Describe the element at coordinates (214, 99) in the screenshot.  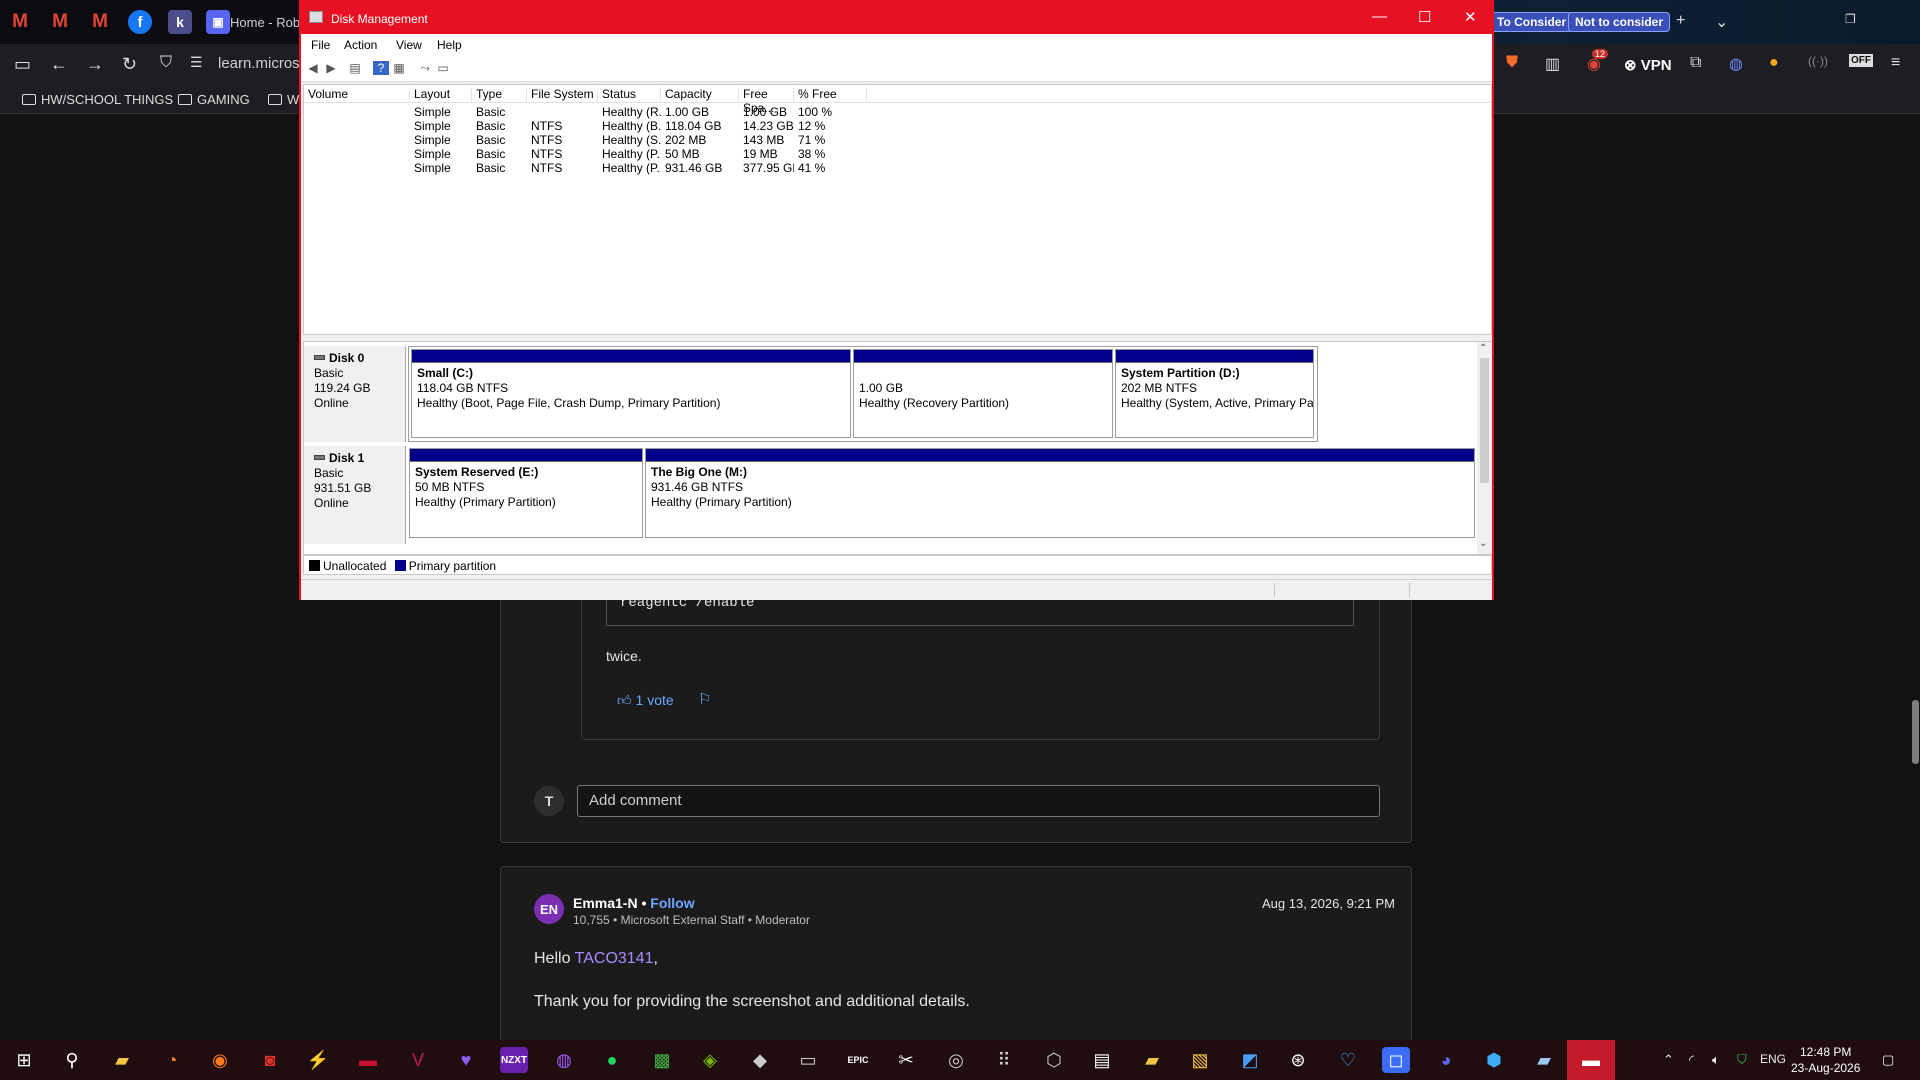
I see `bookmark-folder-gaming: GAMING` at that location.